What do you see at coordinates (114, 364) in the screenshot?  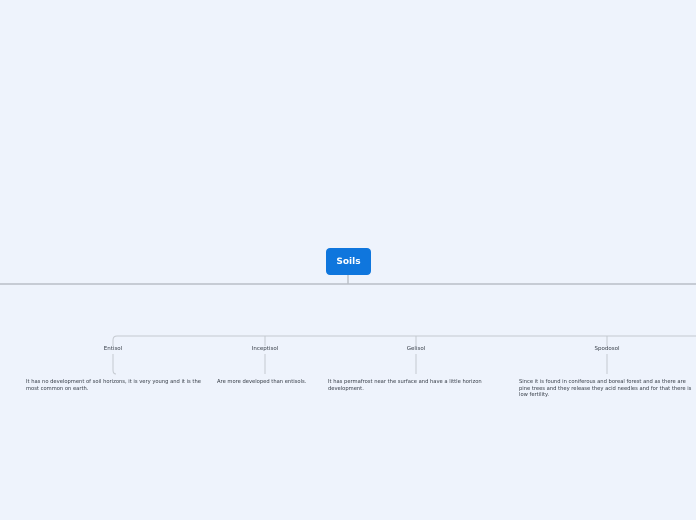 I see `entisol-note-connector` at bounding box center [114, 364].